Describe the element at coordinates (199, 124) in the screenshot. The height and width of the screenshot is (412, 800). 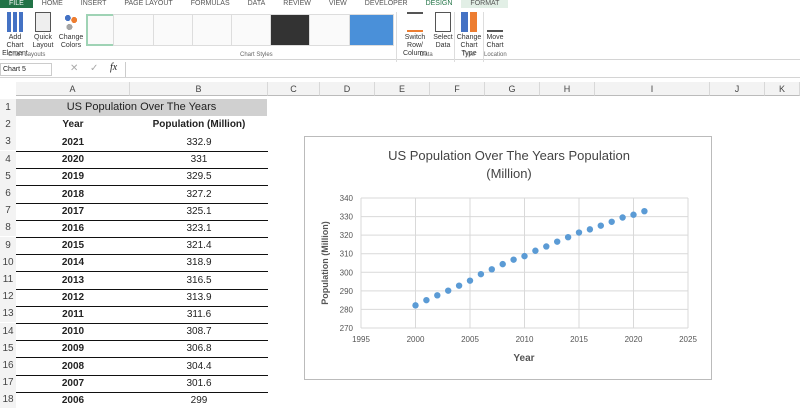
I see `header-population: Population (Million)` at that location.